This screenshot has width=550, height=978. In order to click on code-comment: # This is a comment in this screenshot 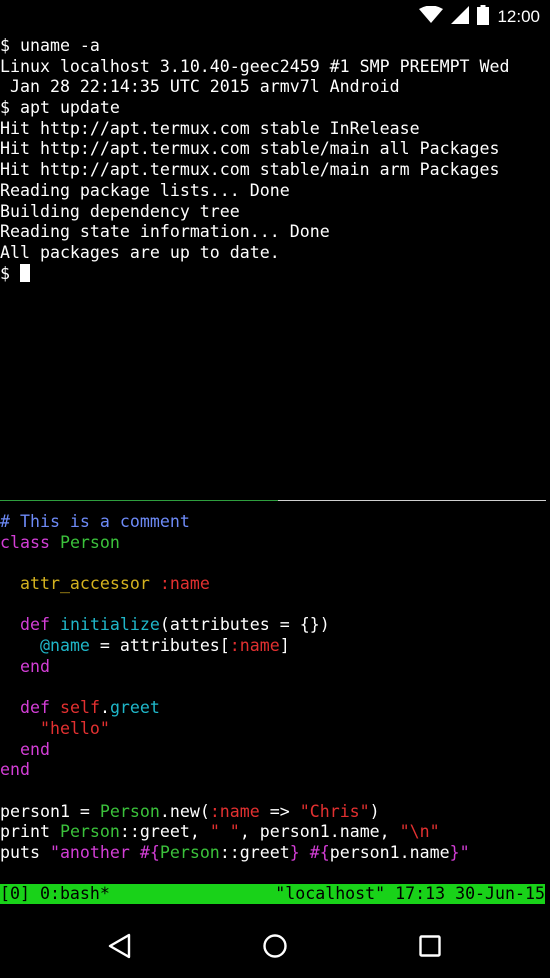, I will do `click(95, 521)`.